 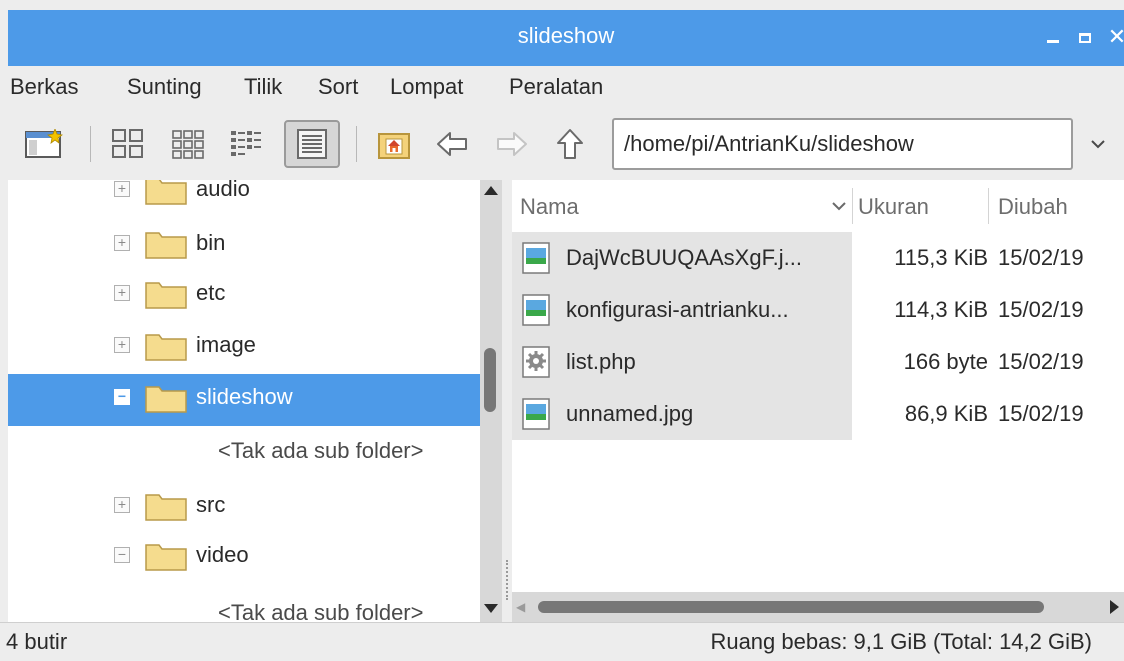 I want to click on tree-item-etc: + etc, so click(x=244, y=295).